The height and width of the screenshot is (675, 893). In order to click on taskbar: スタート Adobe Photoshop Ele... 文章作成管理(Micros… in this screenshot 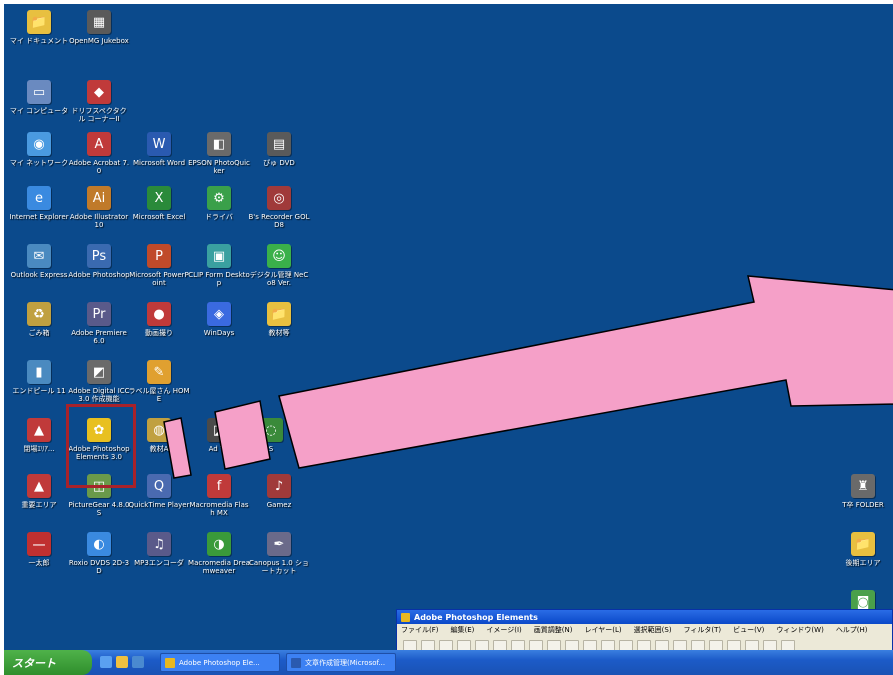, I will do `click(448, 662)`.